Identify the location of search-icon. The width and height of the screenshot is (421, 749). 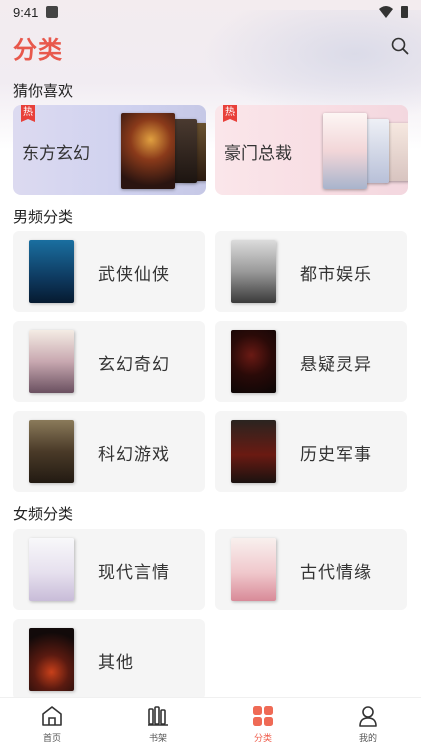
(400, 46).